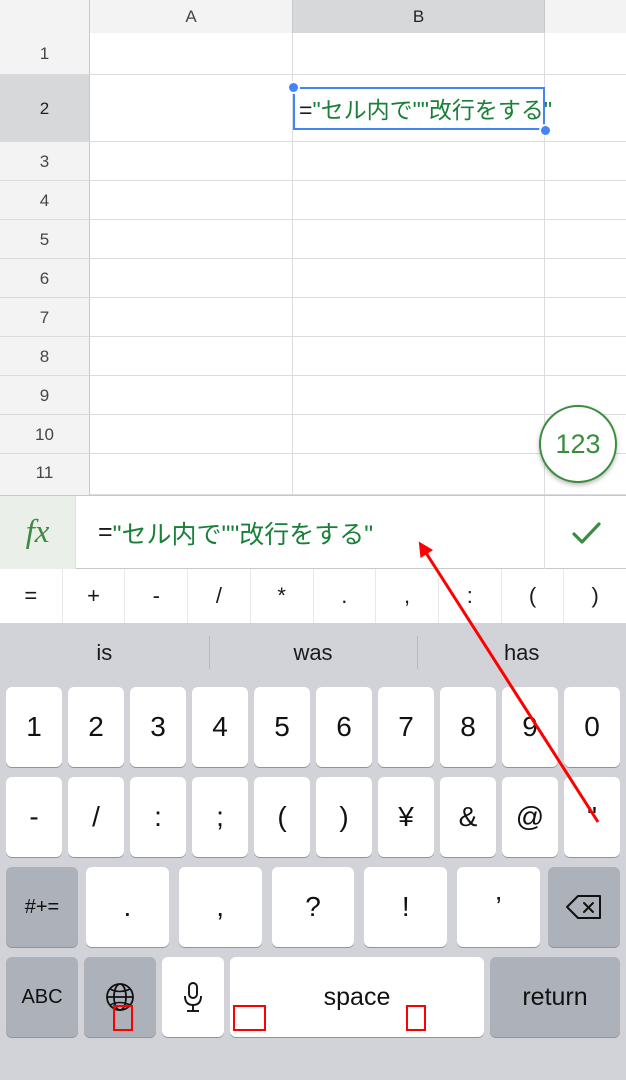 The height and width of the screenshot is (1080, 626). What do you see at coordinates (419, 16) in the screenshot?
I see `column-header-b: B` at bounding box center [419, 16].